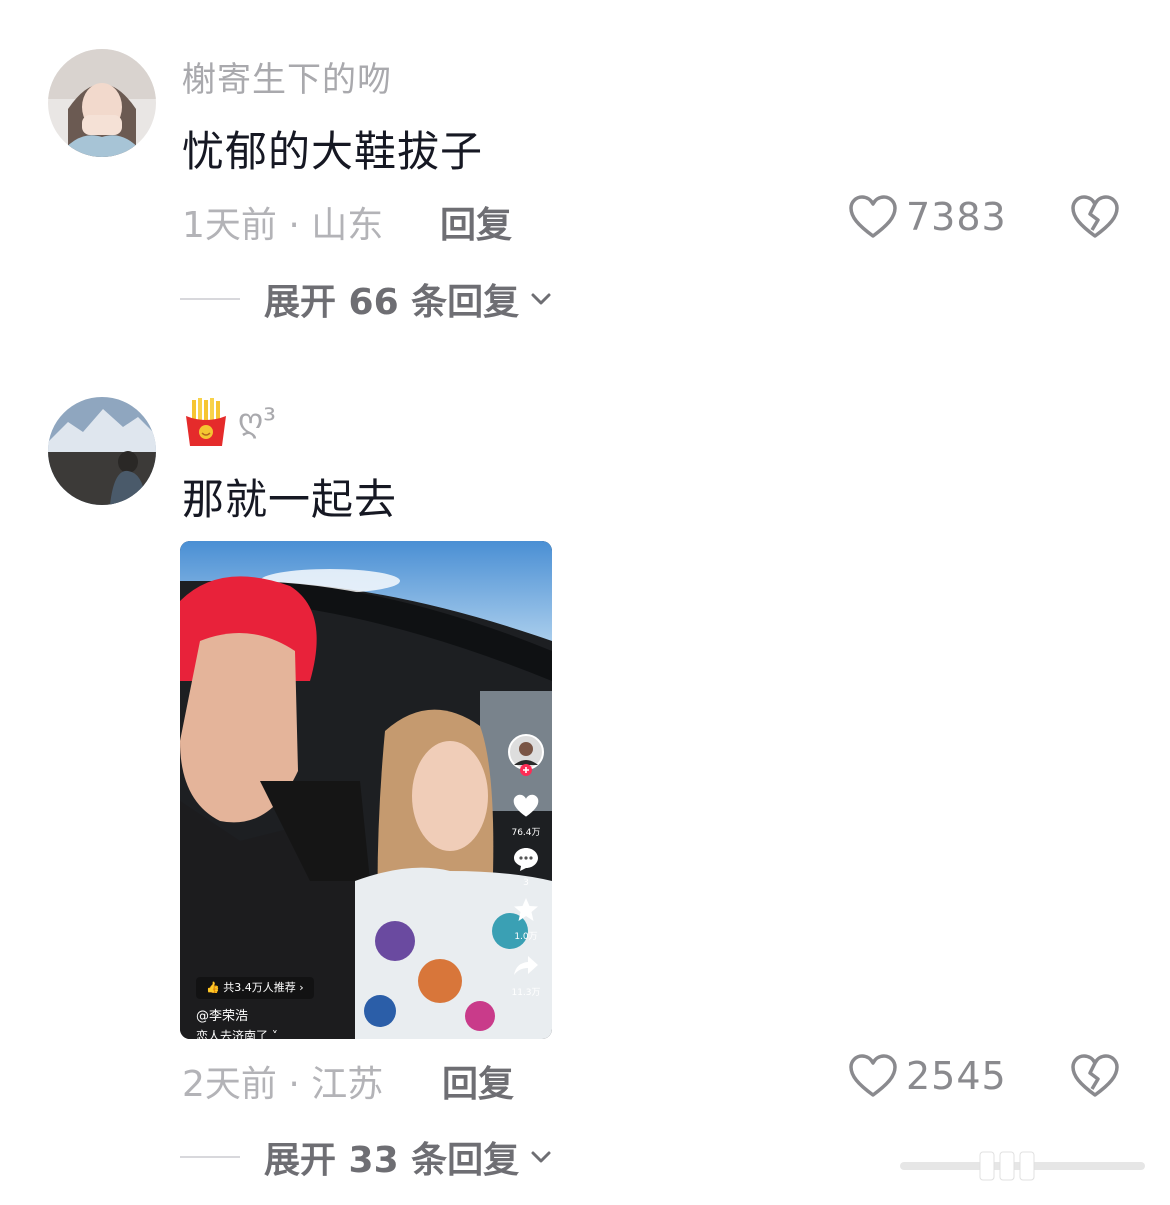 This screenshot has width=1170, height=1205. I want to click on like-count: 2545, so click(956, 1076).